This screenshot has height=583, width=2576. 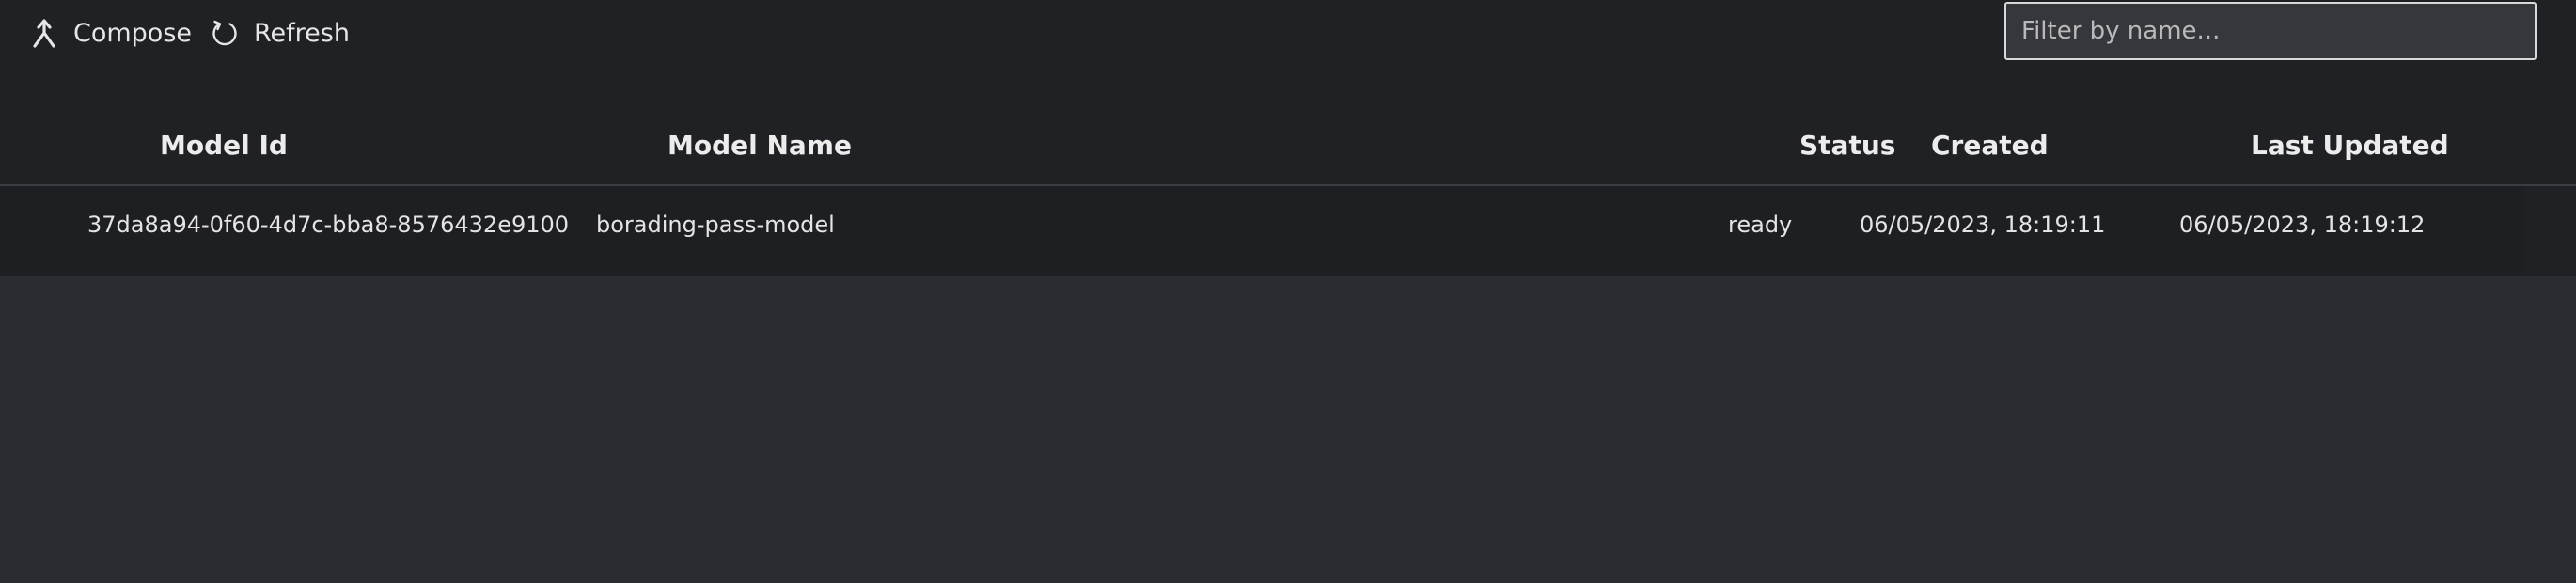 What do you see at coordinates (225, 33) in the screenshot?
I see `refresh-icon` at bounding box center [225, 33].